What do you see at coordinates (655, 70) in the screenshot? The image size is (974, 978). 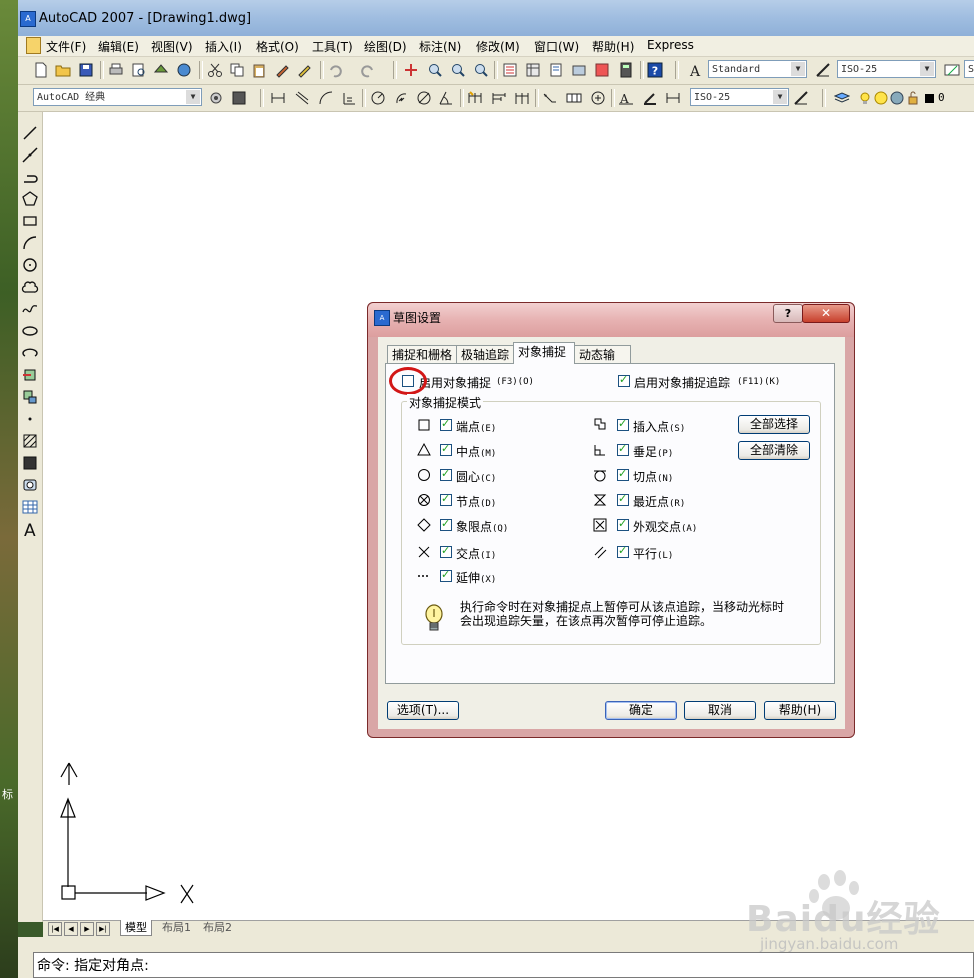 I see `help-icon: ?` at bounding box center [655, 70].